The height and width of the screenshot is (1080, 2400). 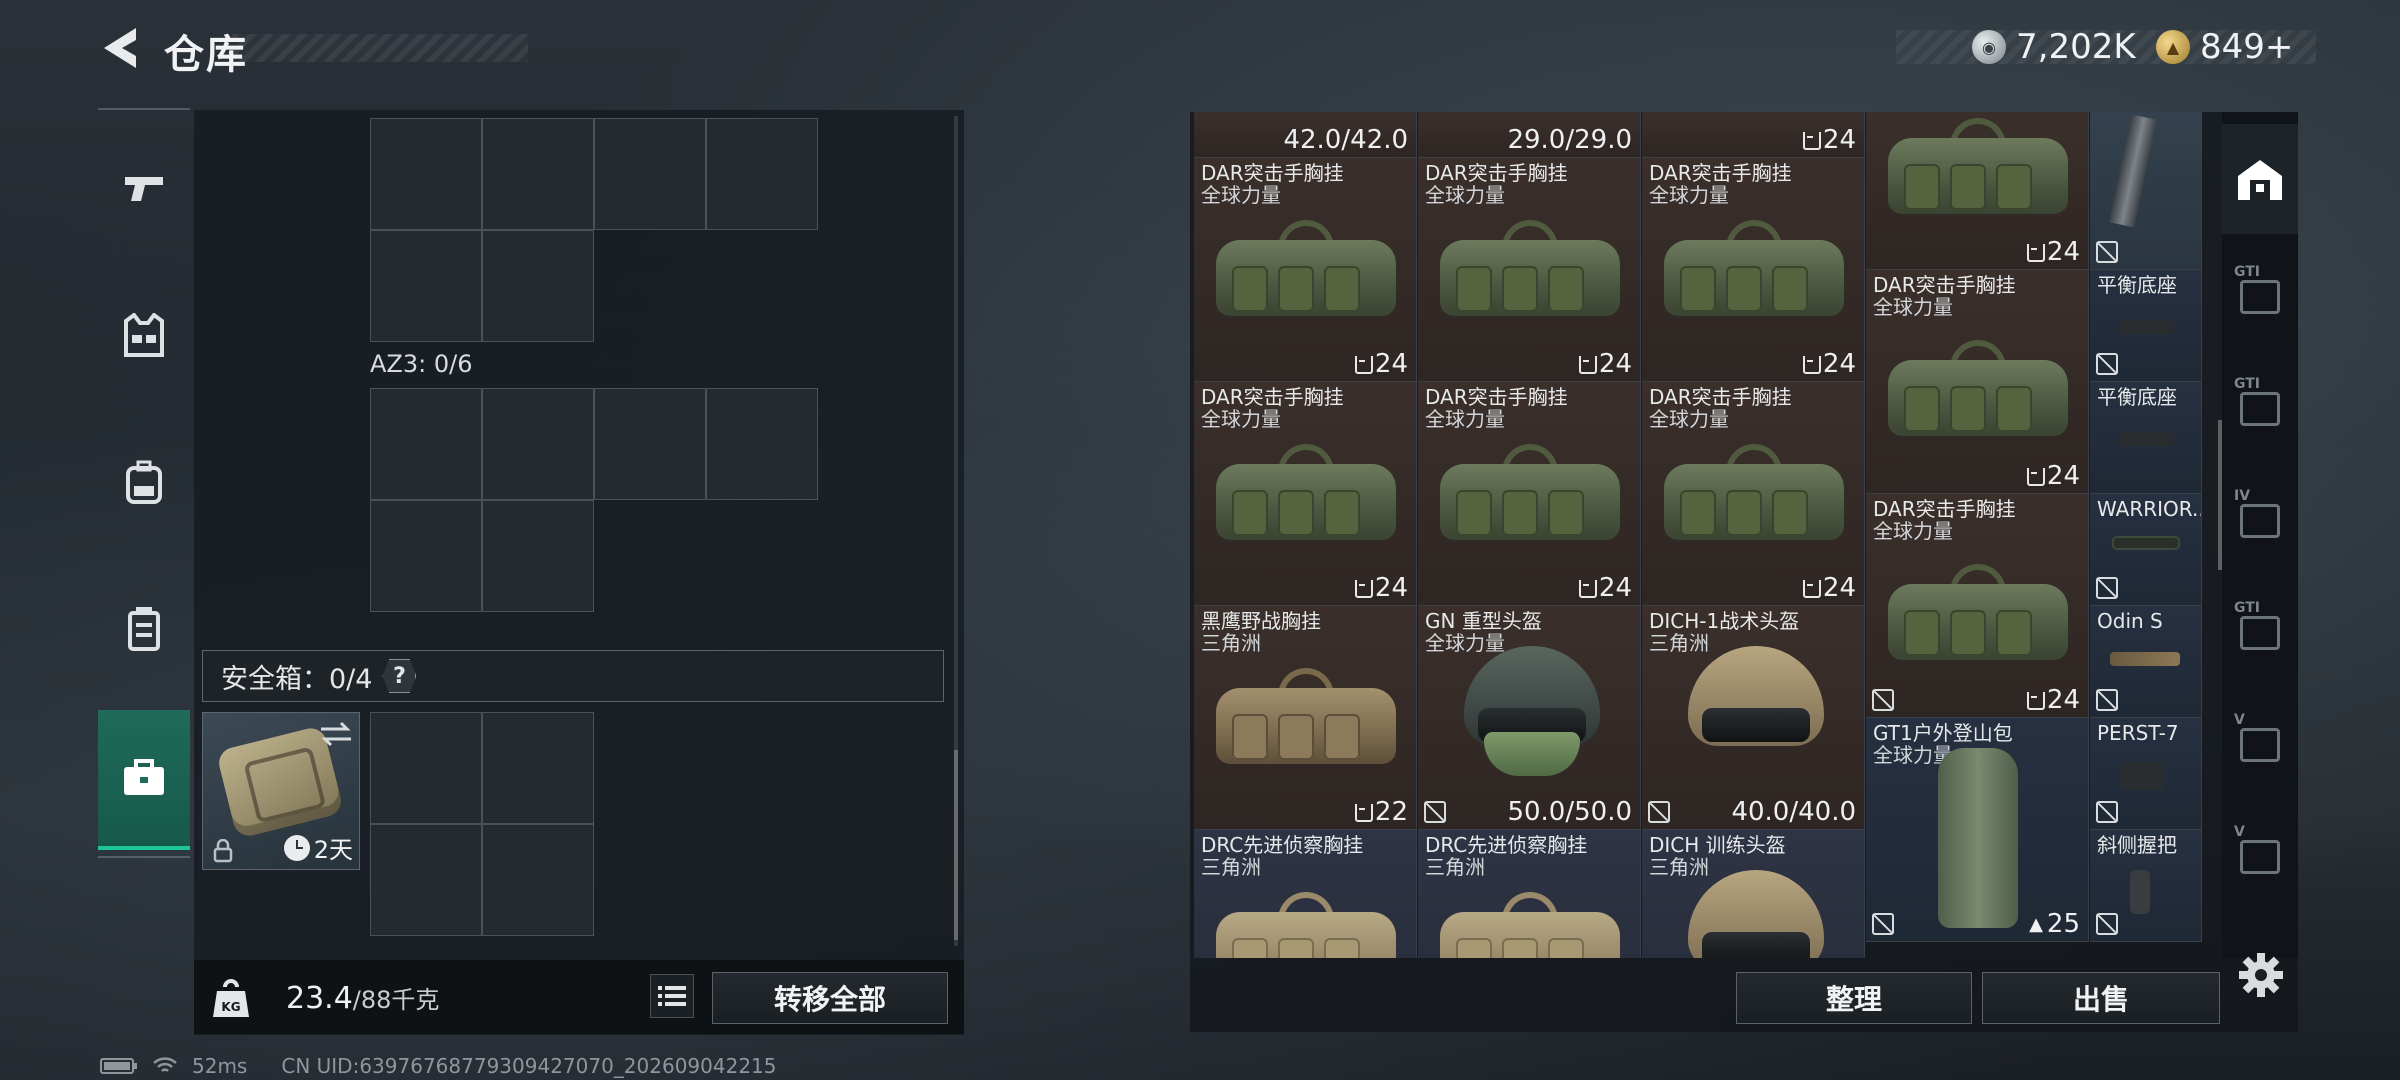 What do you see at coordinates (2260, 851) in the screenshot?
I see `rnav-v-2: V` at bounding box center [2260, 851].